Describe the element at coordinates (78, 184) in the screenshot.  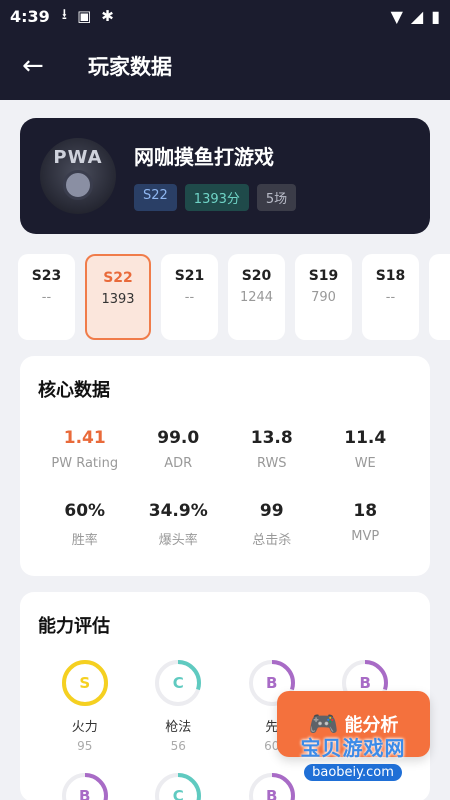
I see `gas-mask-icon` at that location.